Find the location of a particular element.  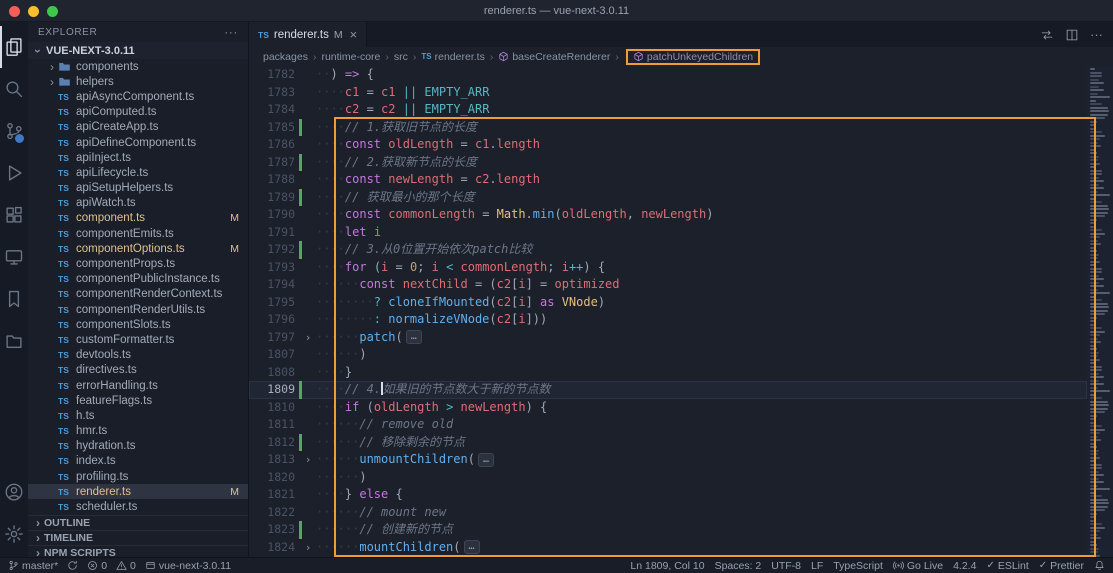

tree-item-helpers: › helpers is located at coordinates (138, 81).